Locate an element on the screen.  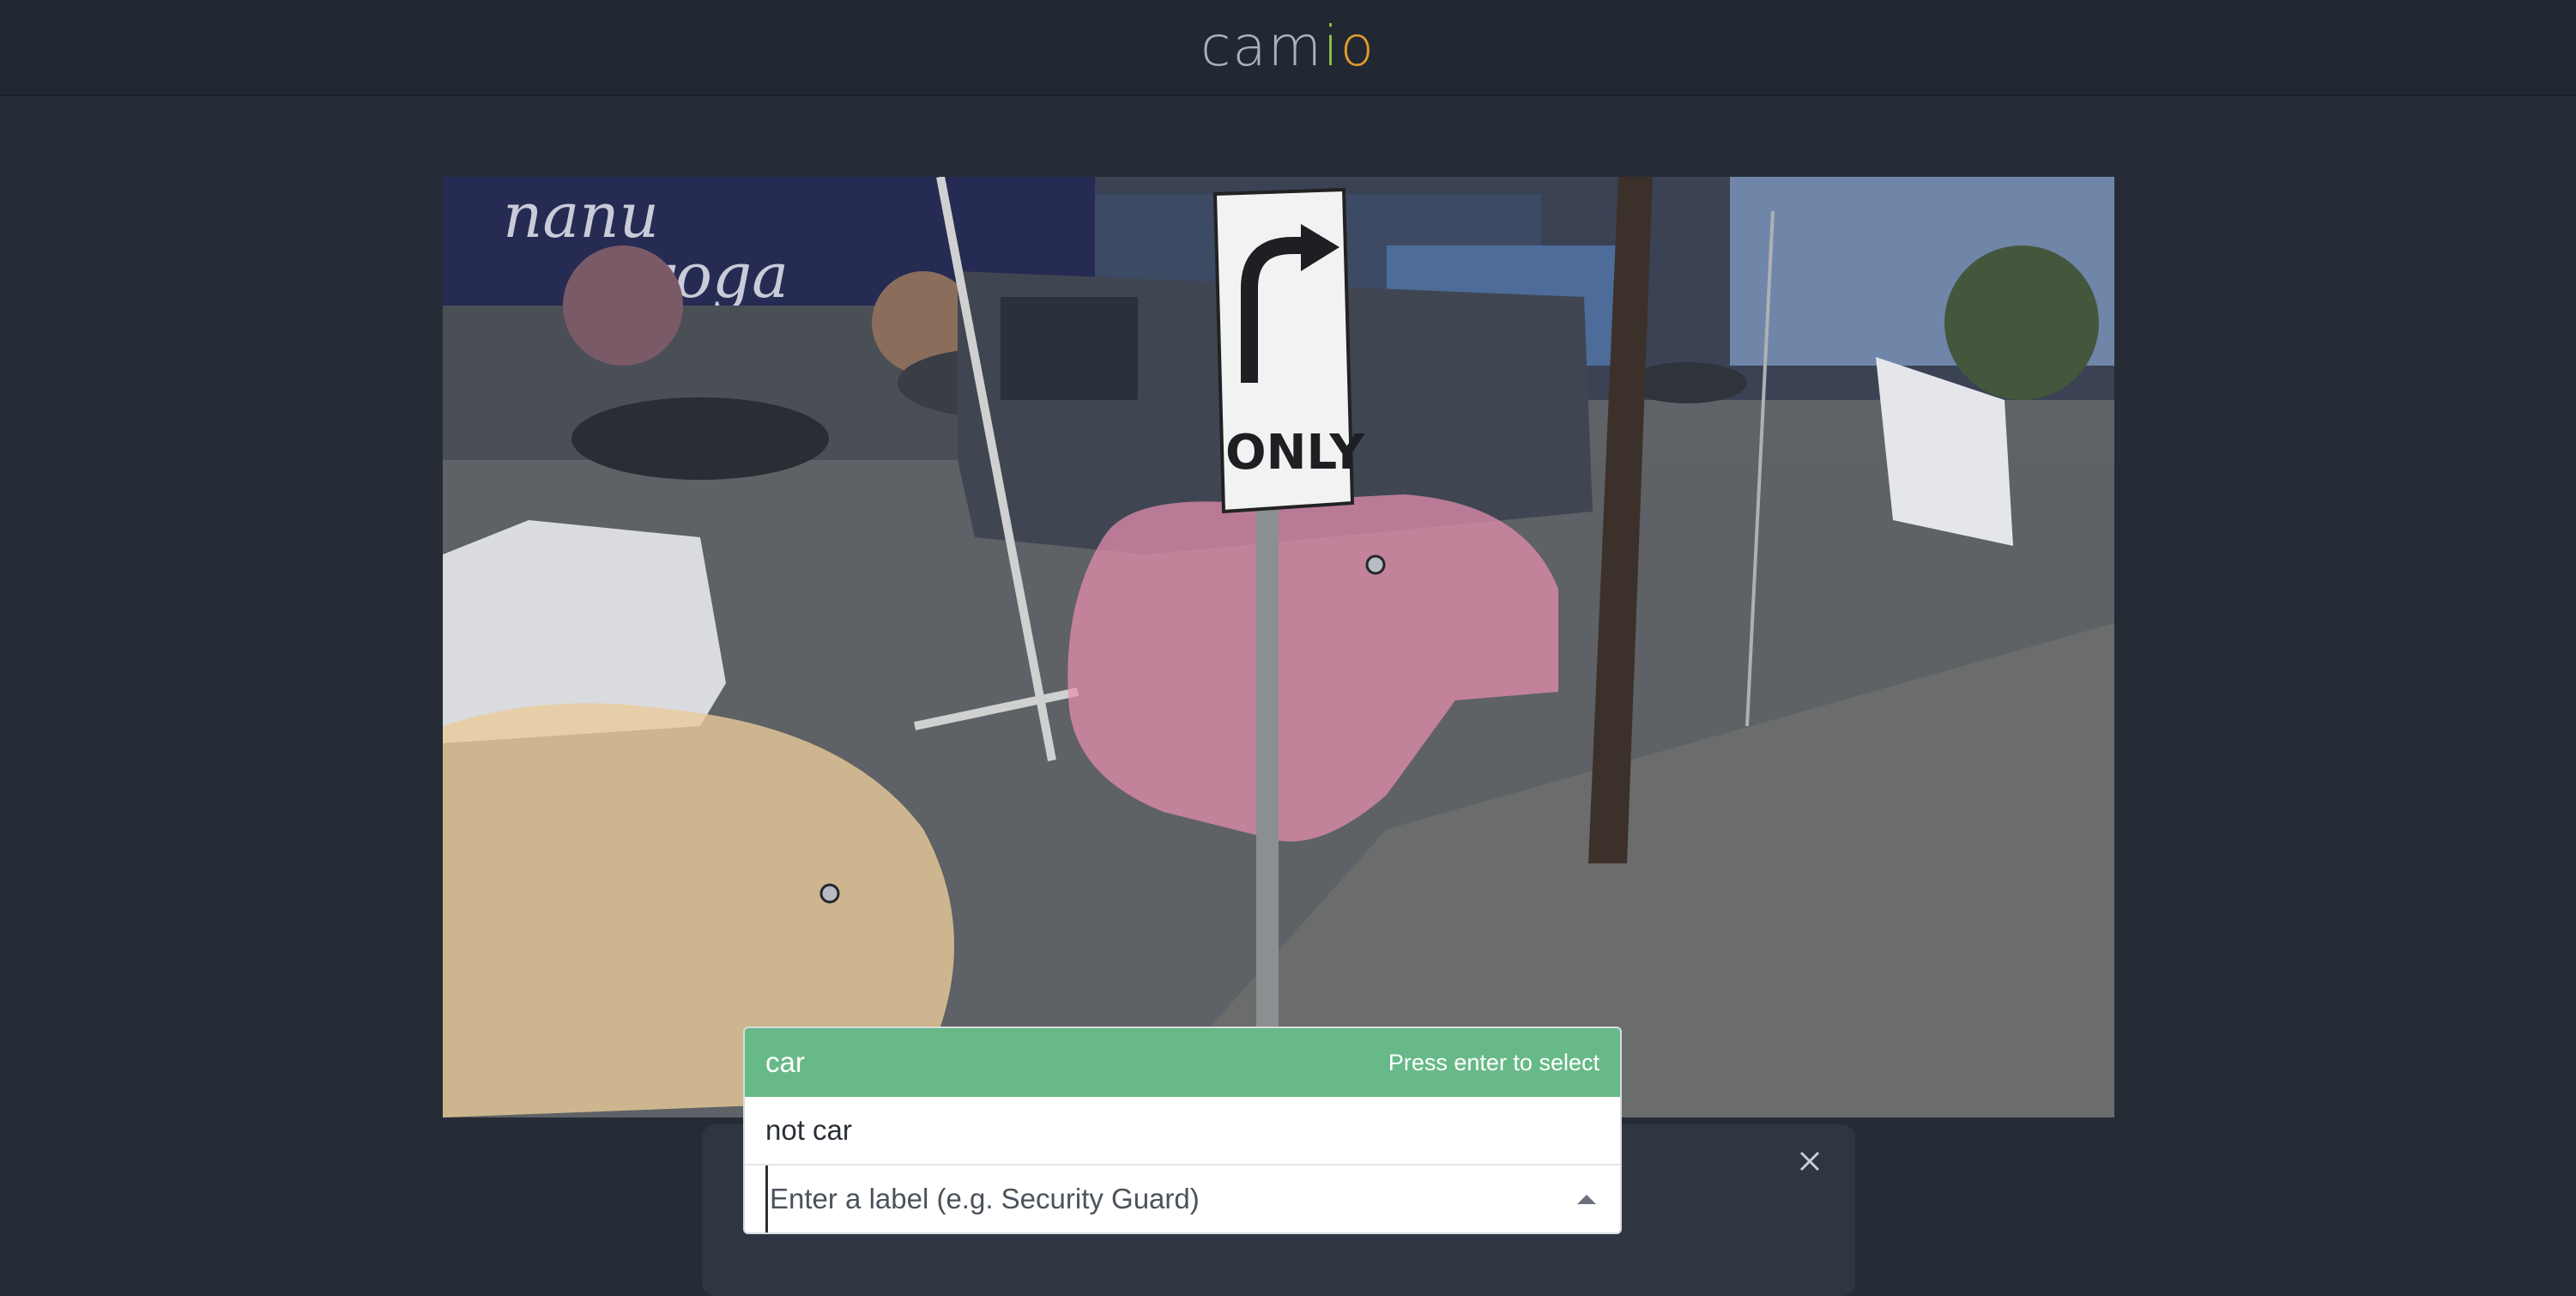
label-dropdown: car Press enter to select not car is located at coordinates (1182, 1130).